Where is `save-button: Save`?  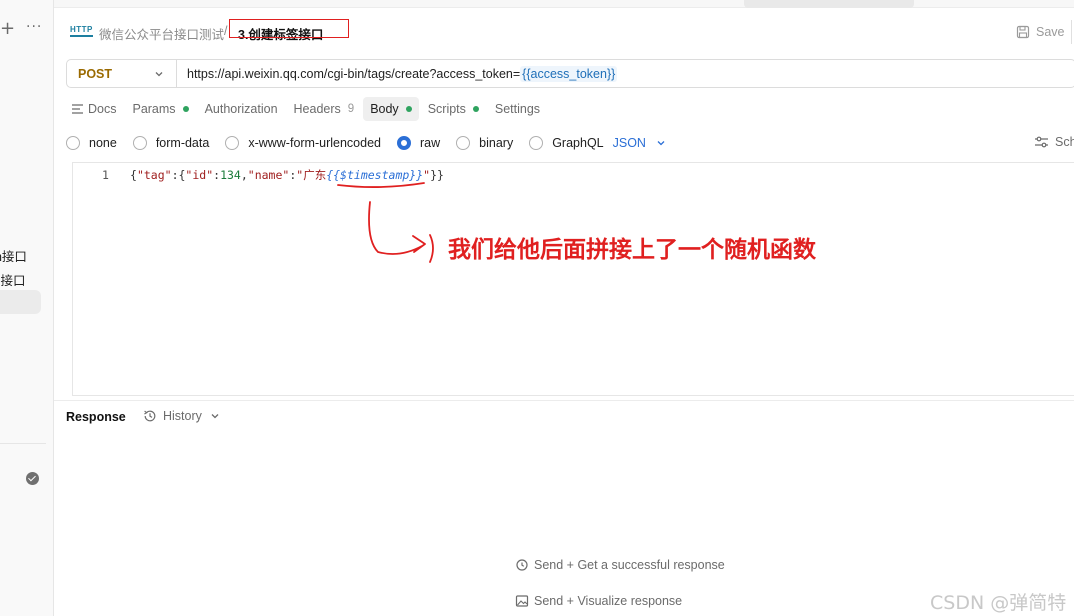
save-button: Save is located at coordinates (1040, 32).